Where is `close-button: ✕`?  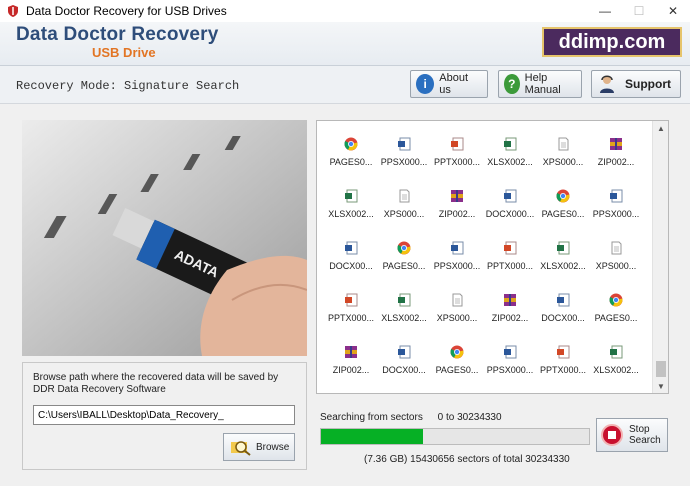
close-button: ✕ is located at coordinates (673, 11).